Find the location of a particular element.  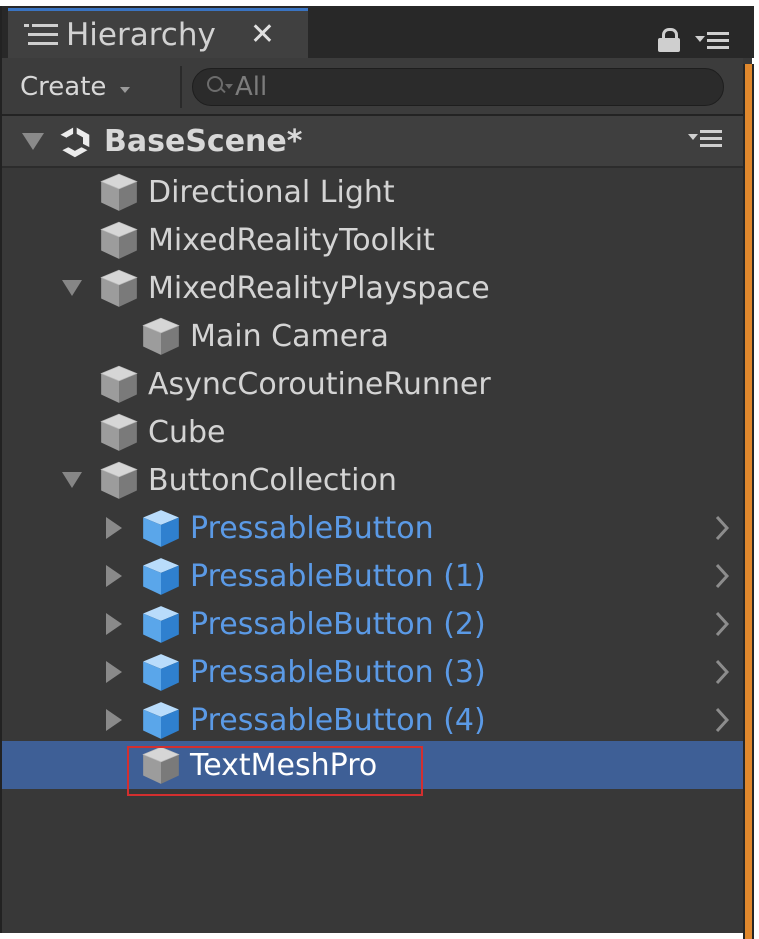

tree-item-main-camera: Main Camera is located at coordinates (372, 336).